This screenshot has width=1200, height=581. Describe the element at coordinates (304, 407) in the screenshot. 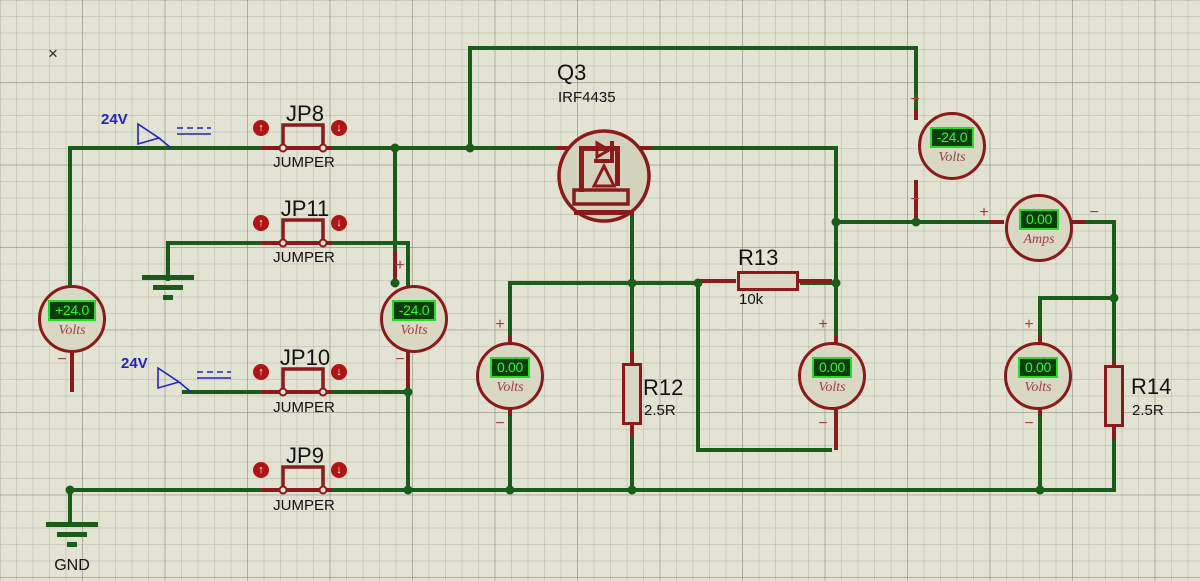

I see `jumper-label-jp10: JUMPER` at that location.